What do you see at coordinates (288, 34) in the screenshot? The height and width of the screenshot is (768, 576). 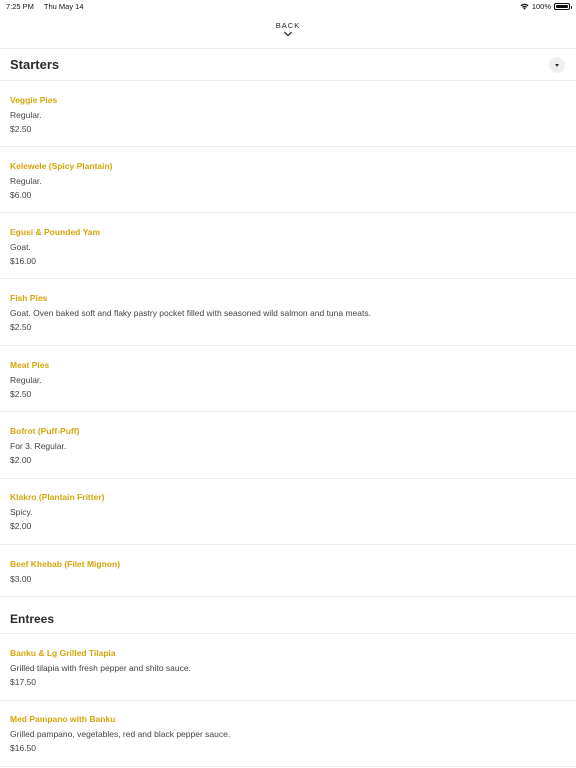 I see `chevron-down-icon` at bounding box center [288, 34].